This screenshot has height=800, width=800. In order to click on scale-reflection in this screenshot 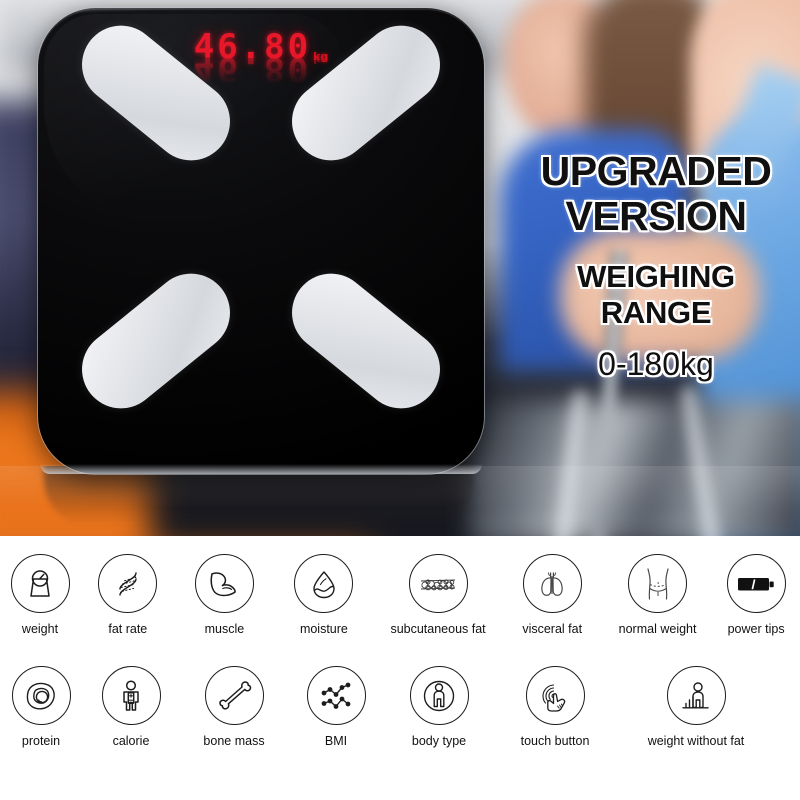, I will do `click(400, 501)`.